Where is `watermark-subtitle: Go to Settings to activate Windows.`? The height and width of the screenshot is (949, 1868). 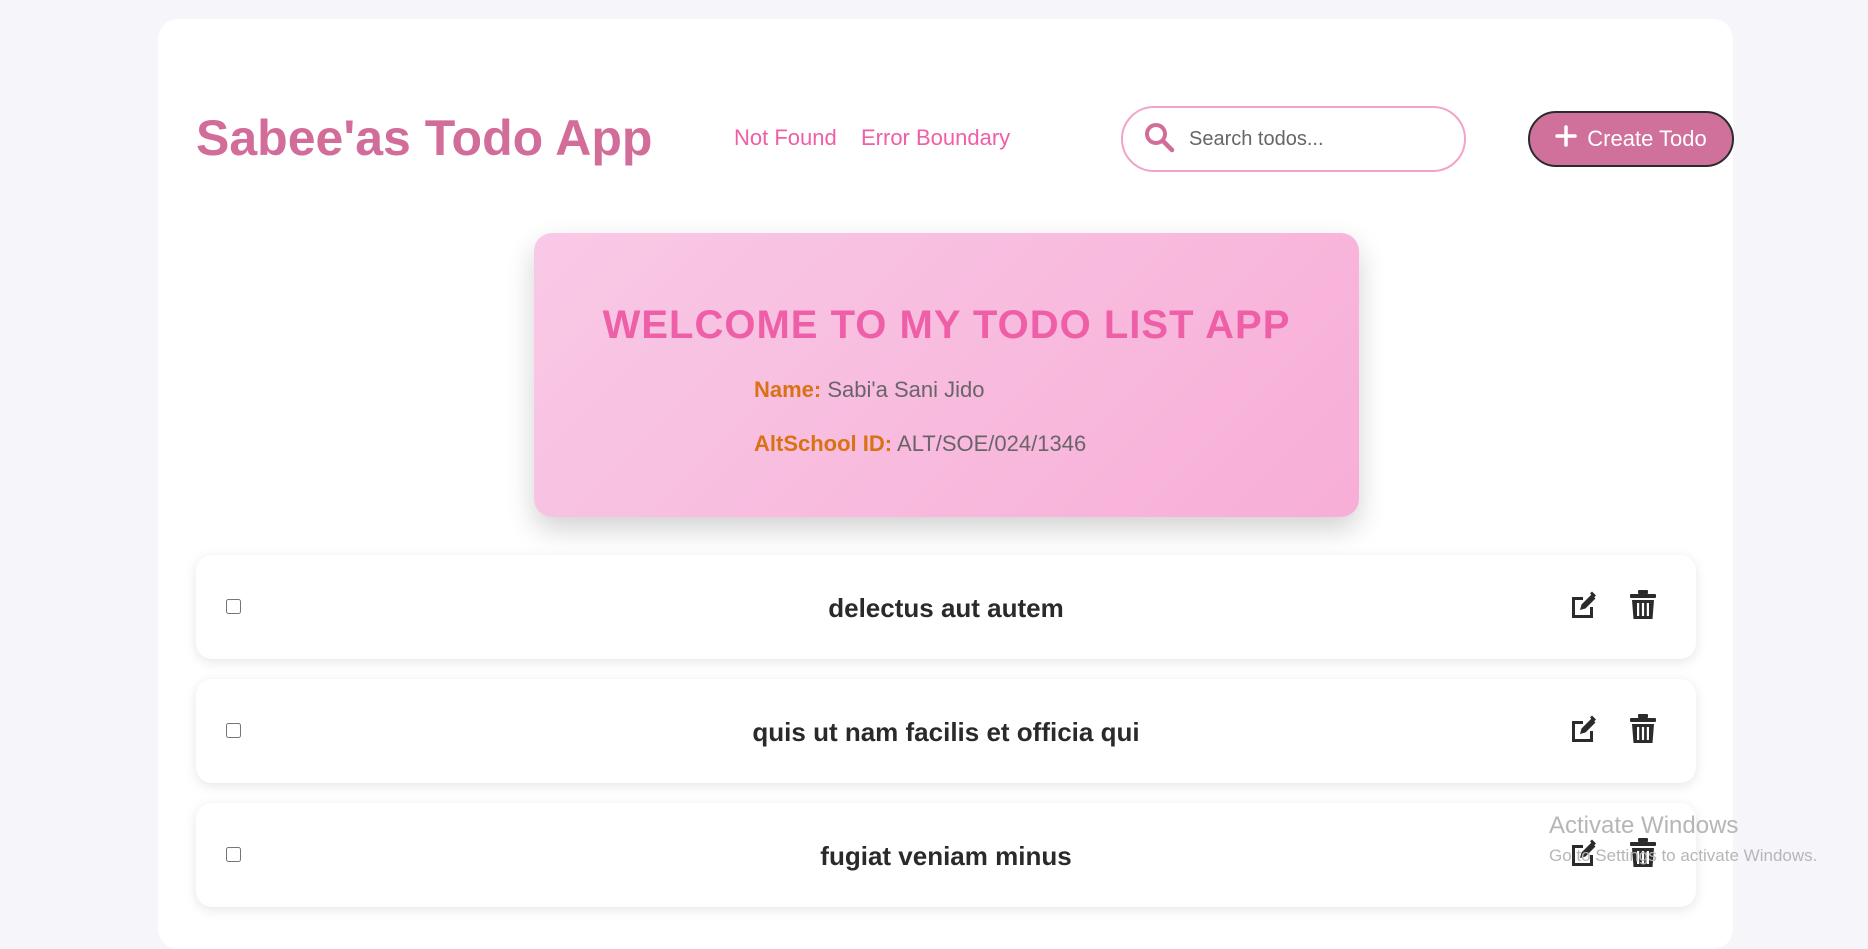 watermark-subtitle: Go to Settings to activate Windows. is located at coordinates (1683, 855).